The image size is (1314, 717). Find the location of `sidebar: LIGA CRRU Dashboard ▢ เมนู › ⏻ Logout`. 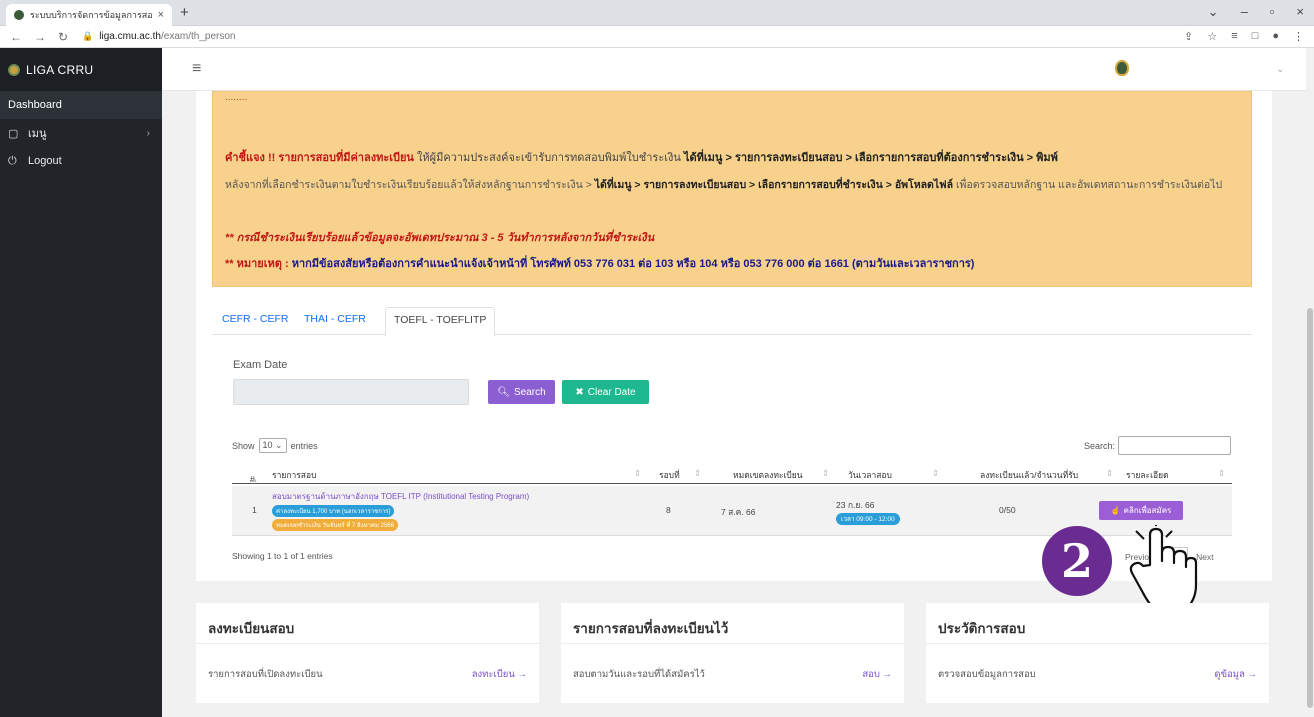

sidebar: LIGA CRRU Dashboard ▢ เมนู › ⏻ Logout is located at coordinates (81, 382).